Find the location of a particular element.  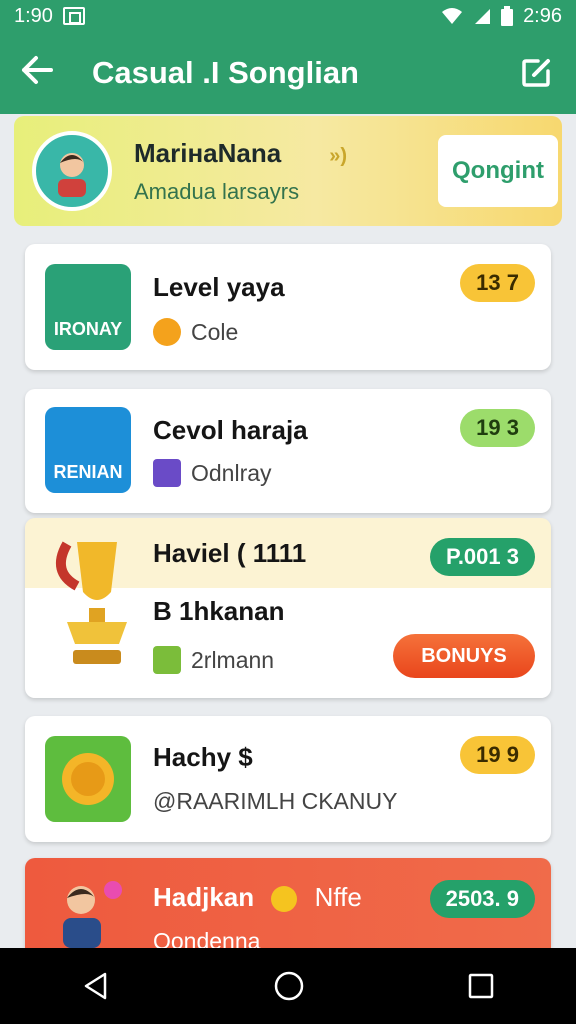

item-title-row: Hadjkan Nffe is located at coordinates (257, 897).